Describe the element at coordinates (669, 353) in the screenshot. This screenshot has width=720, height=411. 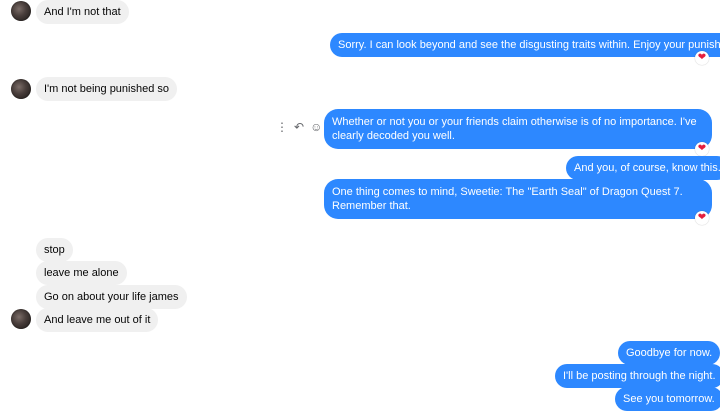
I see `message-bubble: Goodbye for now.` at that location.